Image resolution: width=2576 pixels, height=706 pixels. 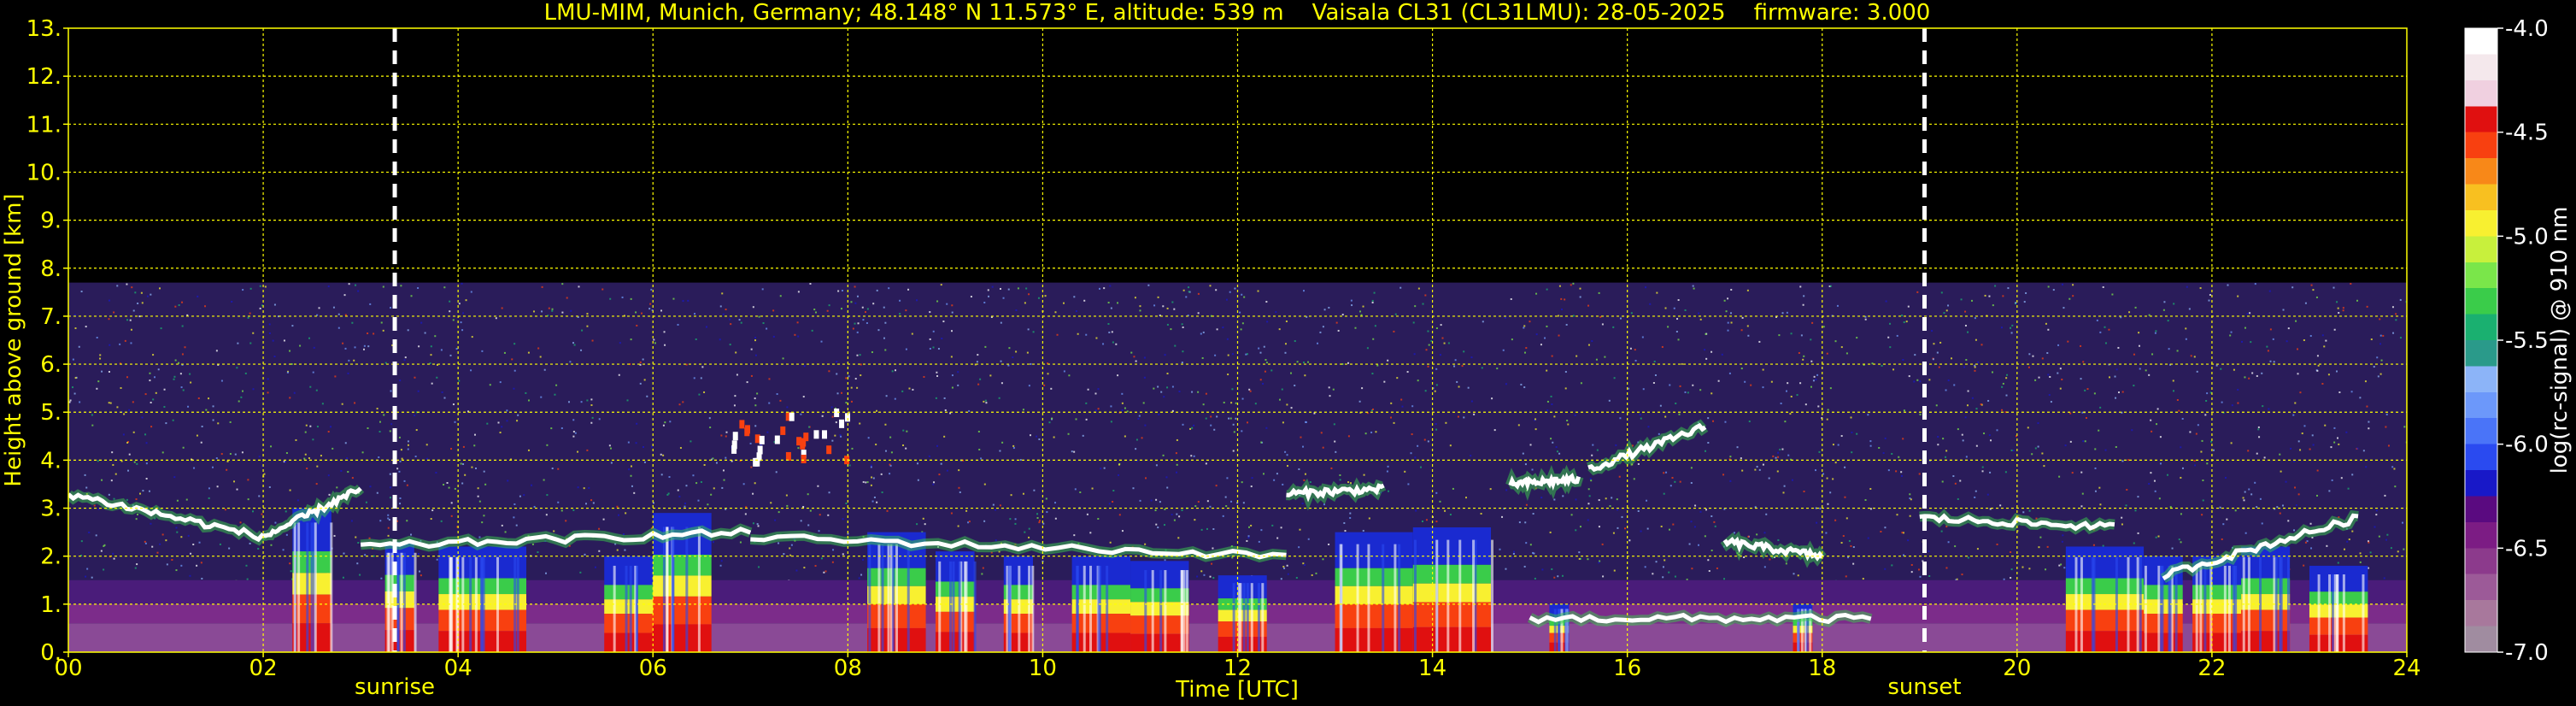 I want to click on x-tick-label: 08, so click(x=848, y=668).